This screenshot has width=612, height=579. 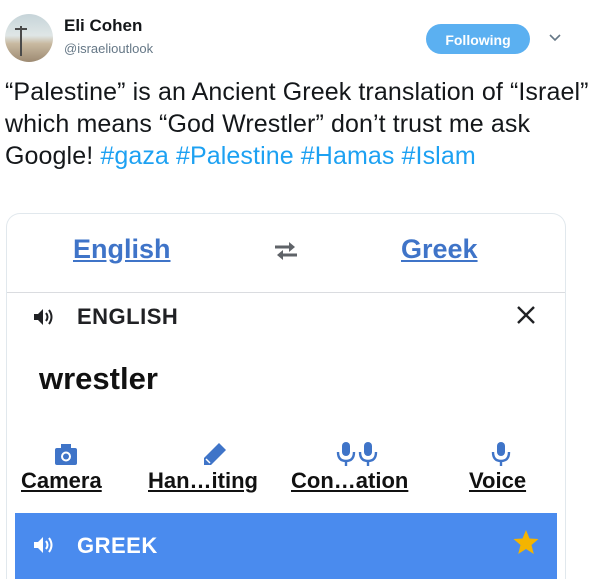 I want to click on chevron-down-icon, so click(x=555, y=37).